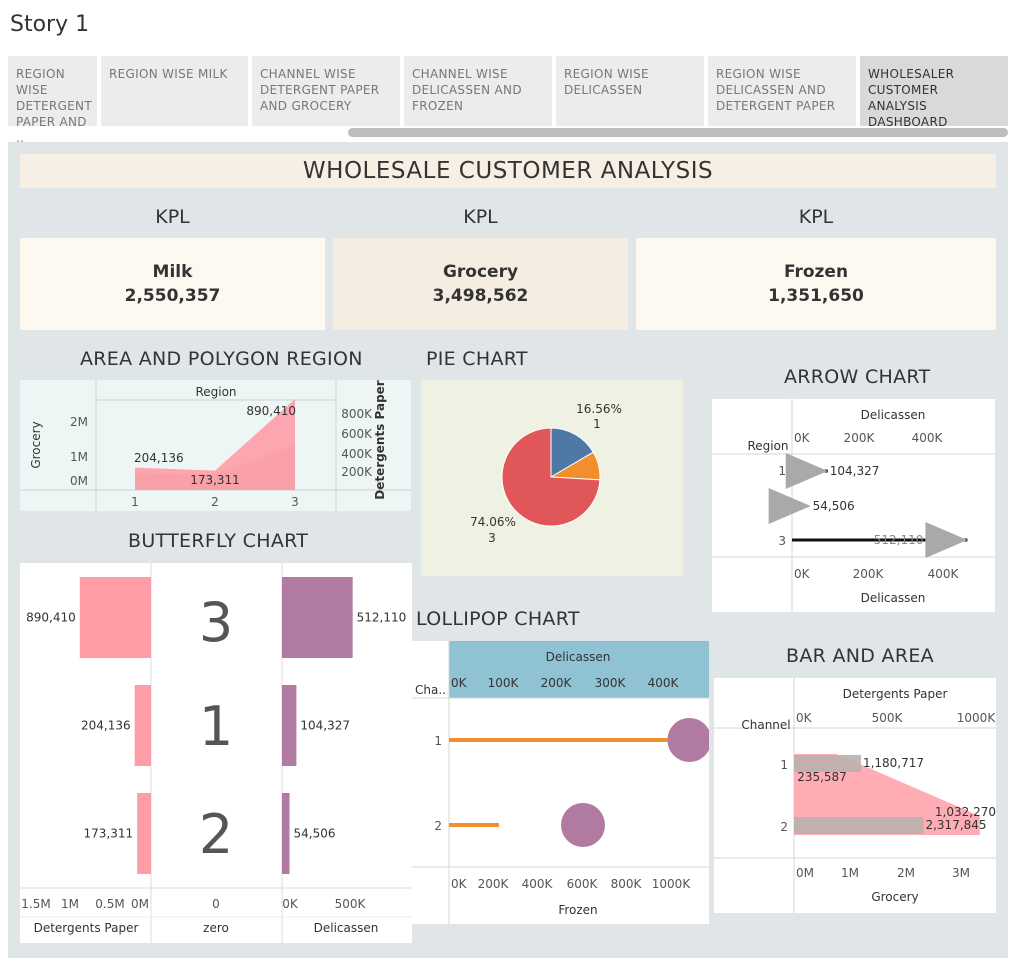  Describe the element at coordinates (51, 618) in the screenshot. I see `data-label: 890,410` at that location.